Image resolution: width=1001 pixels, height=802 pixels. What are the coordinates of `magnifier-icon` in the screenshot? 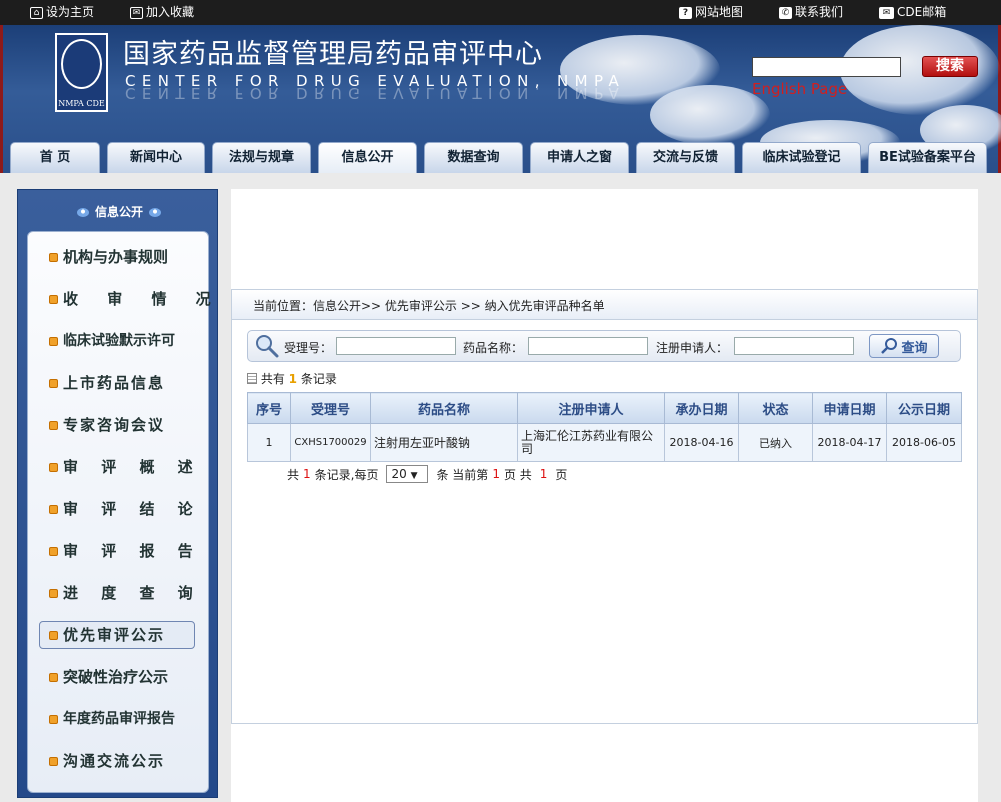 It's located at (267, 346).